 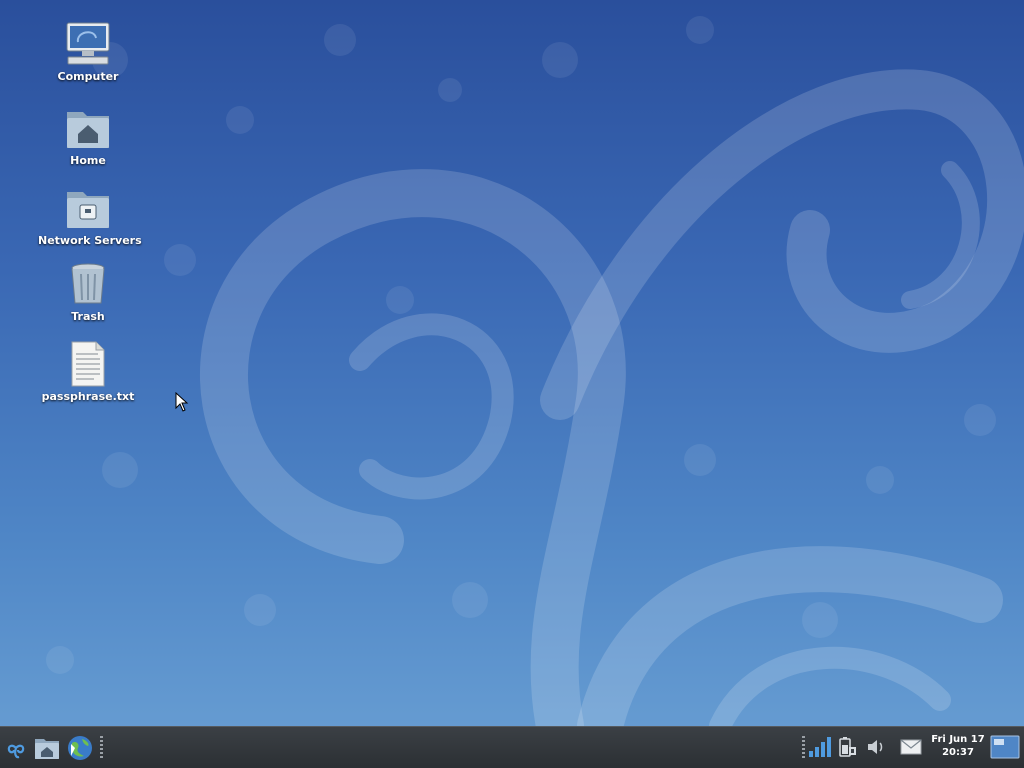 I want to click on battery-icon, so click(x=847, y=747).